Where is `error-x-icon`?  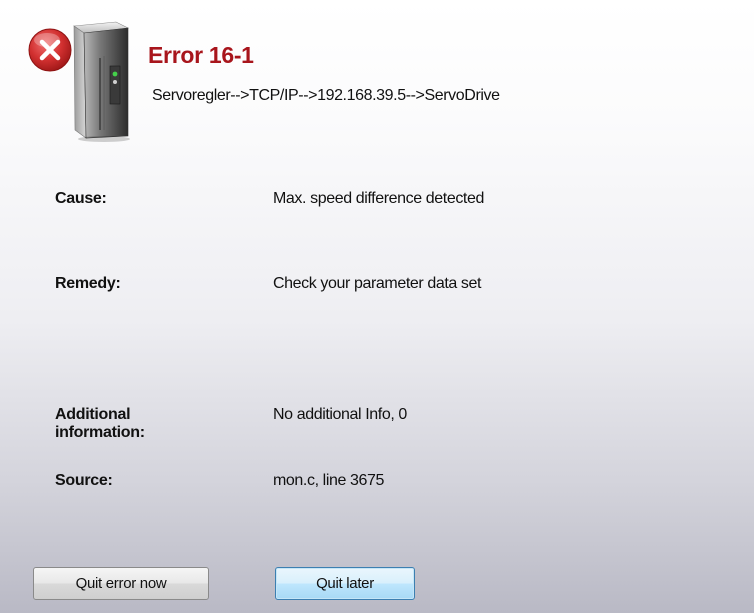 error-x-icon is located at coordinates (50, 50).